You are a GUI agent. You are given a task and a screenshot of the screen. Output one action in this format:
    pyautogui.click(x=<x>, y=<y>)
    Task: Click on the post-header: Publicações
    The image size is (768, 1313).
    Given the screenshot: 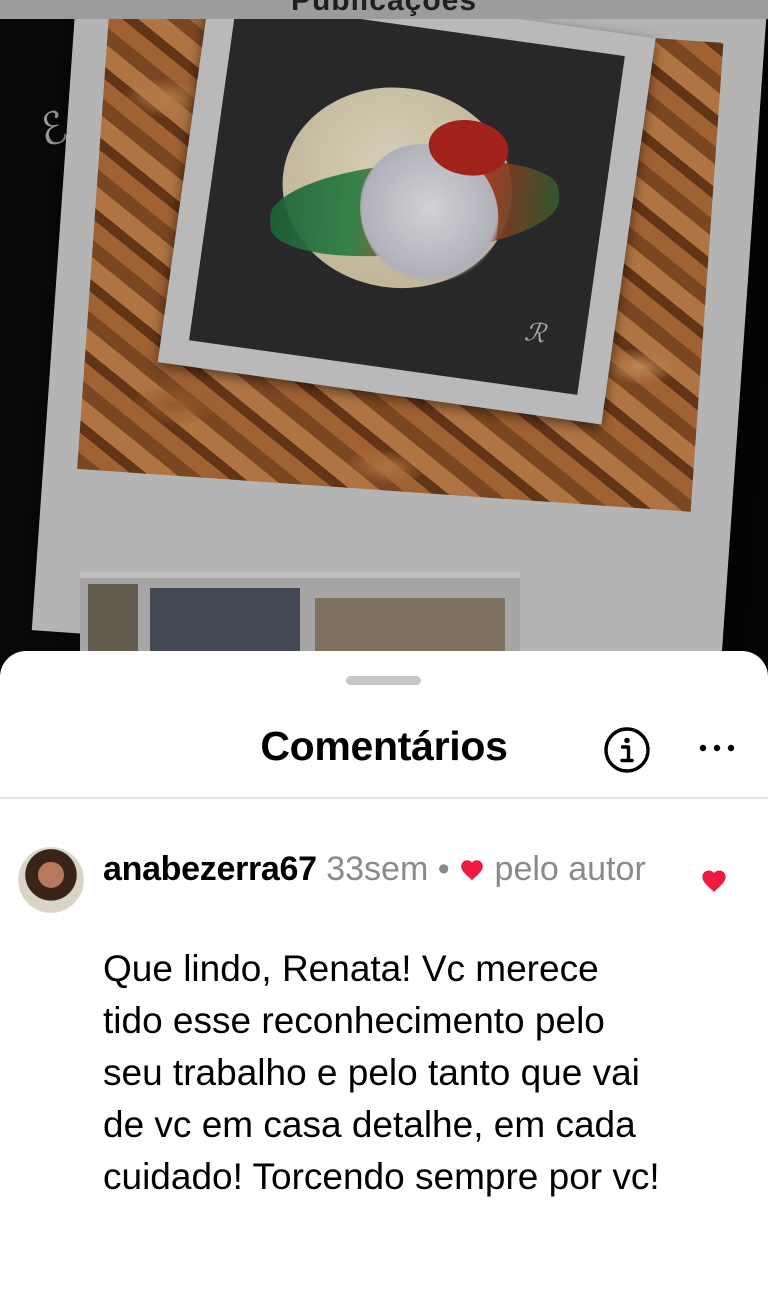 What is the action you would take?
    pyautogui.click(x=384, y=9)
    